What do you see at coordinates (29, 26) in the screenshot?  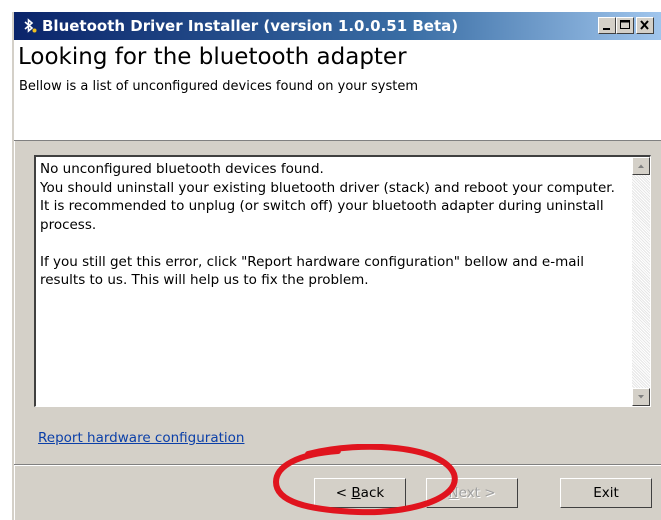 I see `bluetooth-icon` at bounding box center [29, 26].